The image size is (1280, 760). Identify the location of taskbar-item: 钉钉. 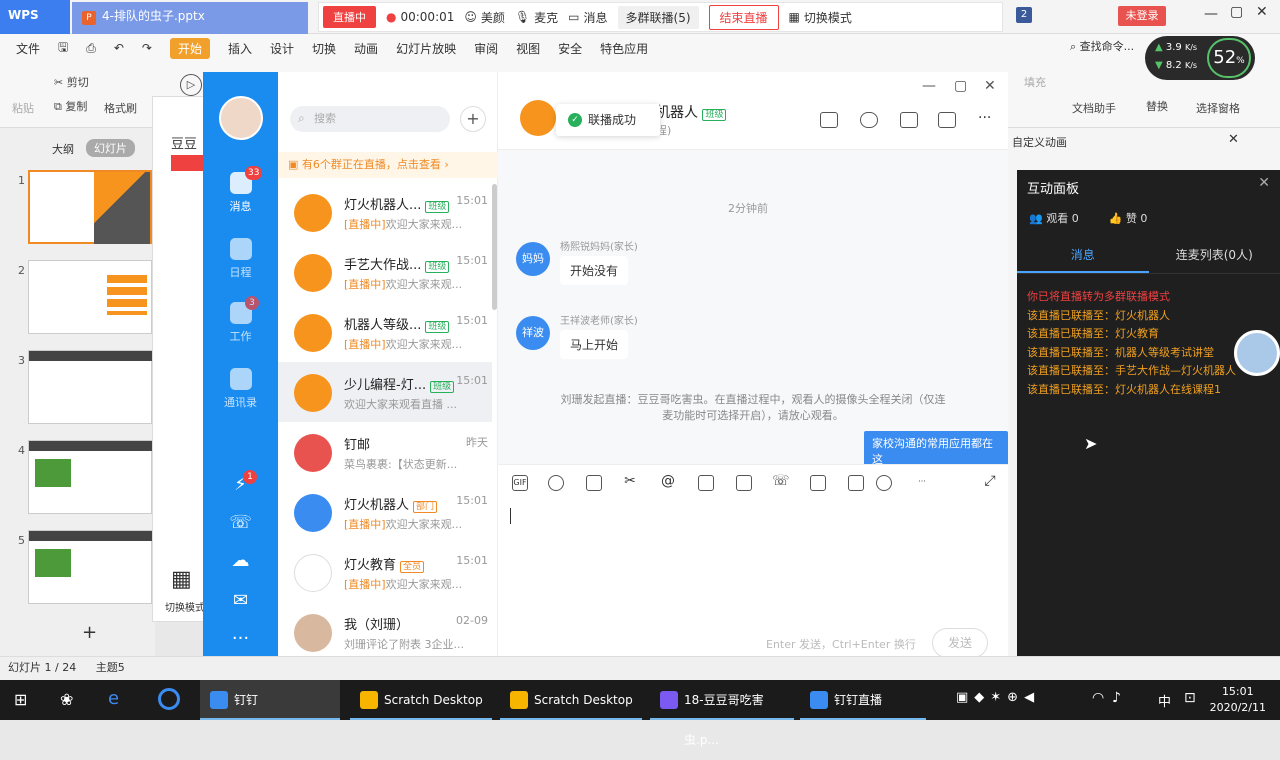
(270, 700).